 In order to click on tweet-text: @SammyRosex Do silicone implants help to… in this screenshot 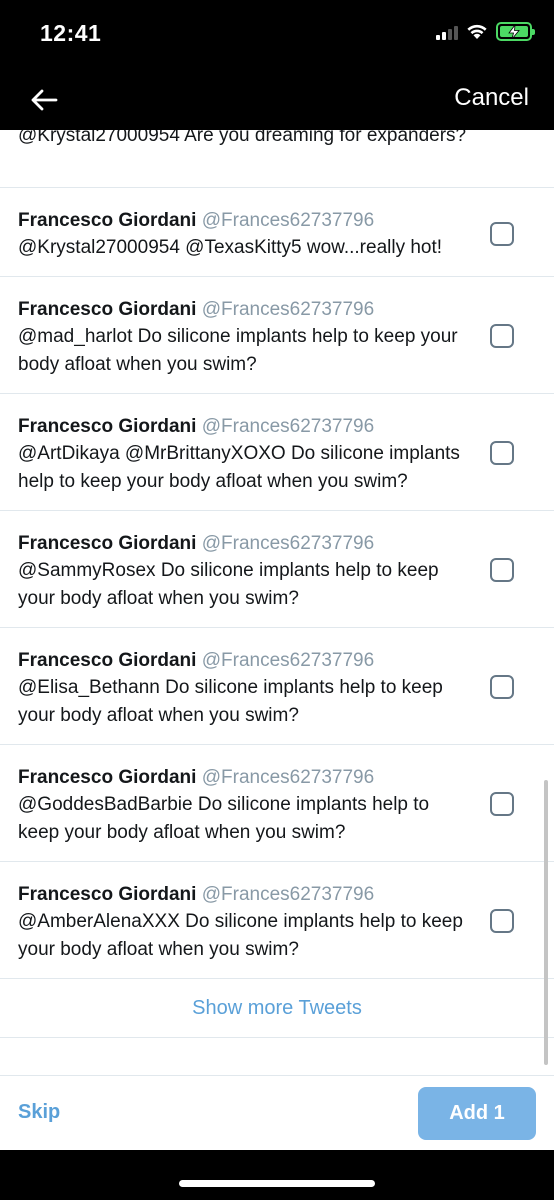, I will do `click(228, 584)`.